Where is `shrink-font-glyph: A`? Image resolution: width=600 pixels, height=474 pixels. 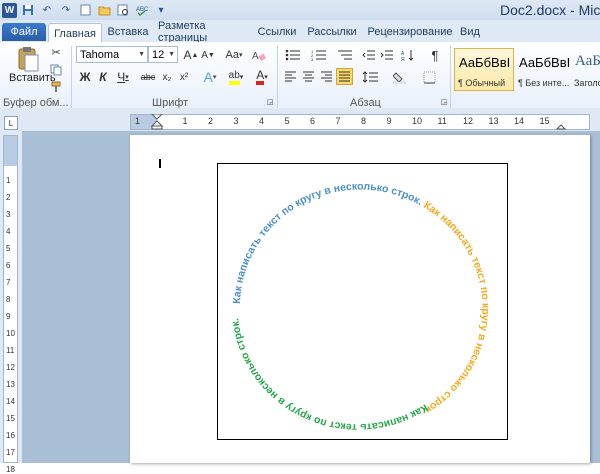 shrink-font-glyph: A is located at coordinates (204, 55).